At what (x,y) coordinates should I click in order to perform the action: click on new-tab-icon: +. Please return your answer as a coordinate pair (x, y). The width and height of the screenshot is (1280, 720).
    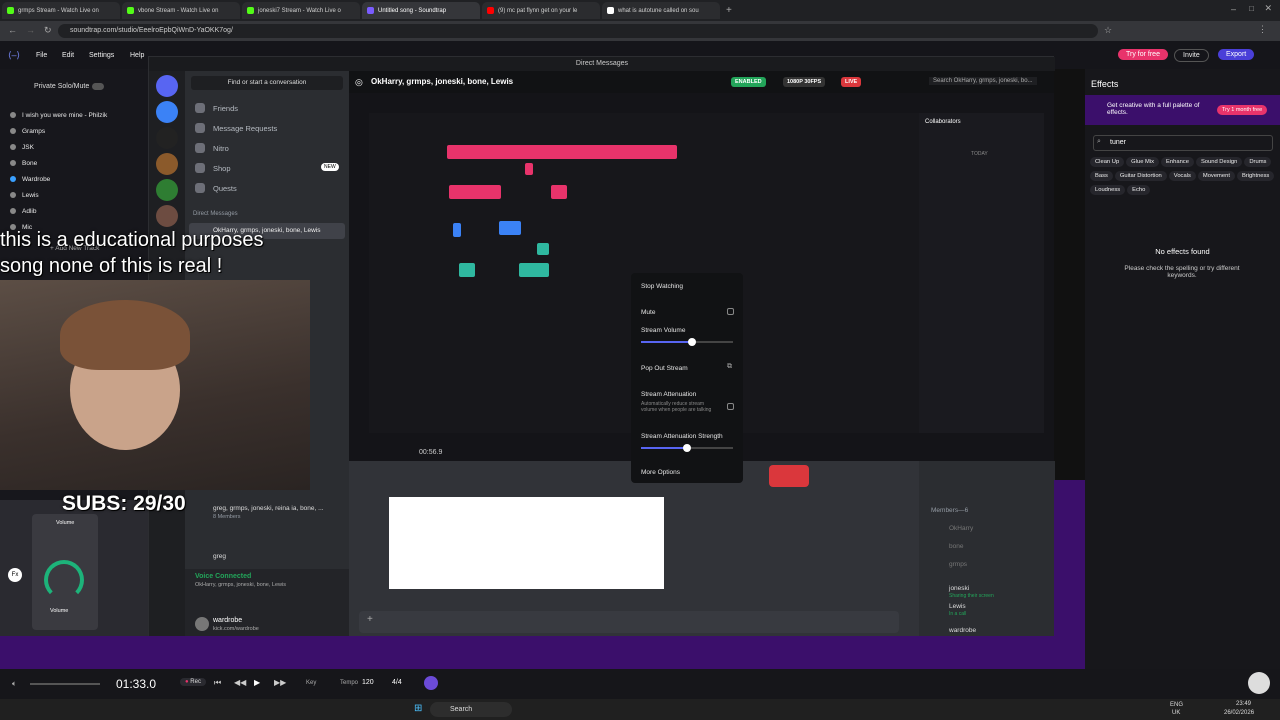
    Looking at the image, I should click on (729, 10).